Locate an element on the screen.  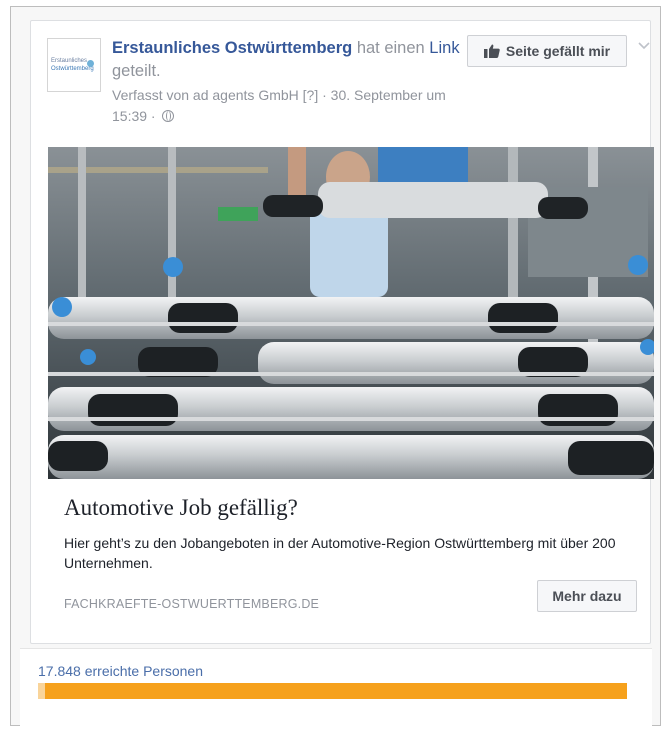
link-domain: FACHKRAEFTE-OSTWUERTTEMBERG.DE is located at coordinates (192, 604).